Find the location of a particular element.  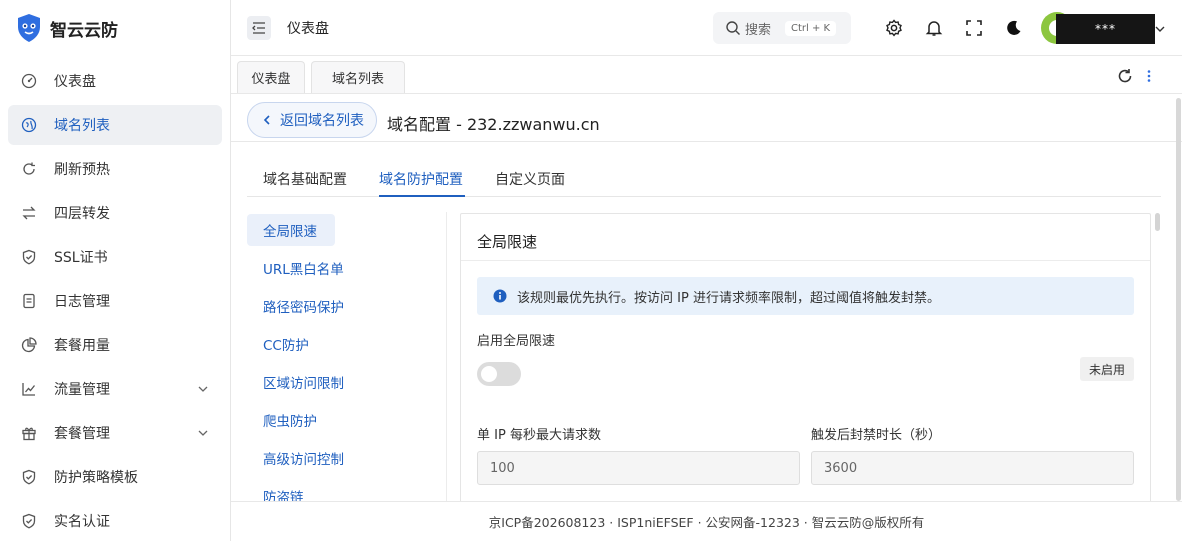

sidebar-item-label: 实名认证 is located at coordinates (82, 522).